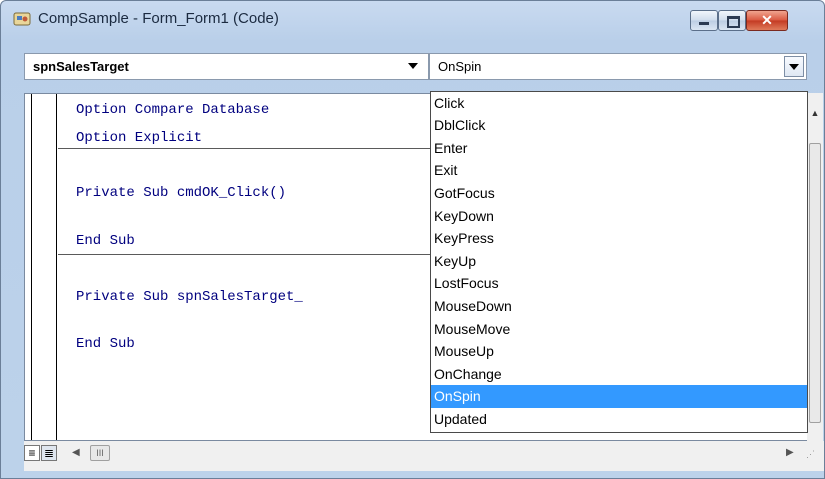 This screenshot has width=825, height=479. I want to click on full-module-view-button: ≣, so click(49, 453).